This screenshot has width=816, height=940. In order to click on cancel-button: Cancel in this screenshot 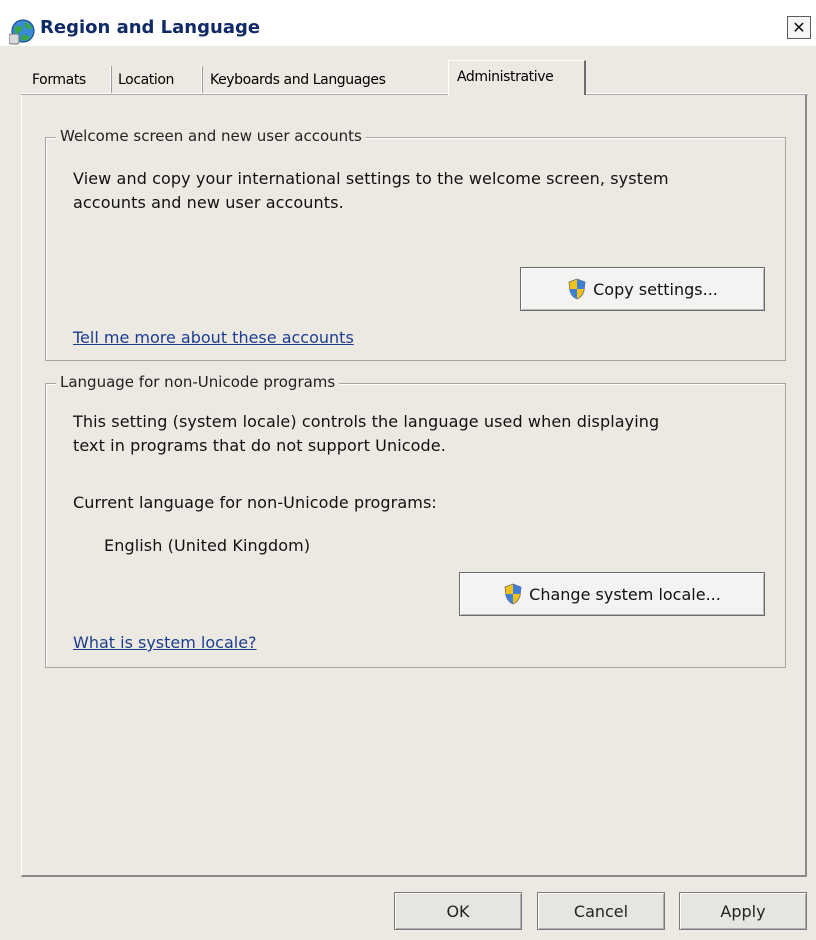, I will do `click(601, 911)`.